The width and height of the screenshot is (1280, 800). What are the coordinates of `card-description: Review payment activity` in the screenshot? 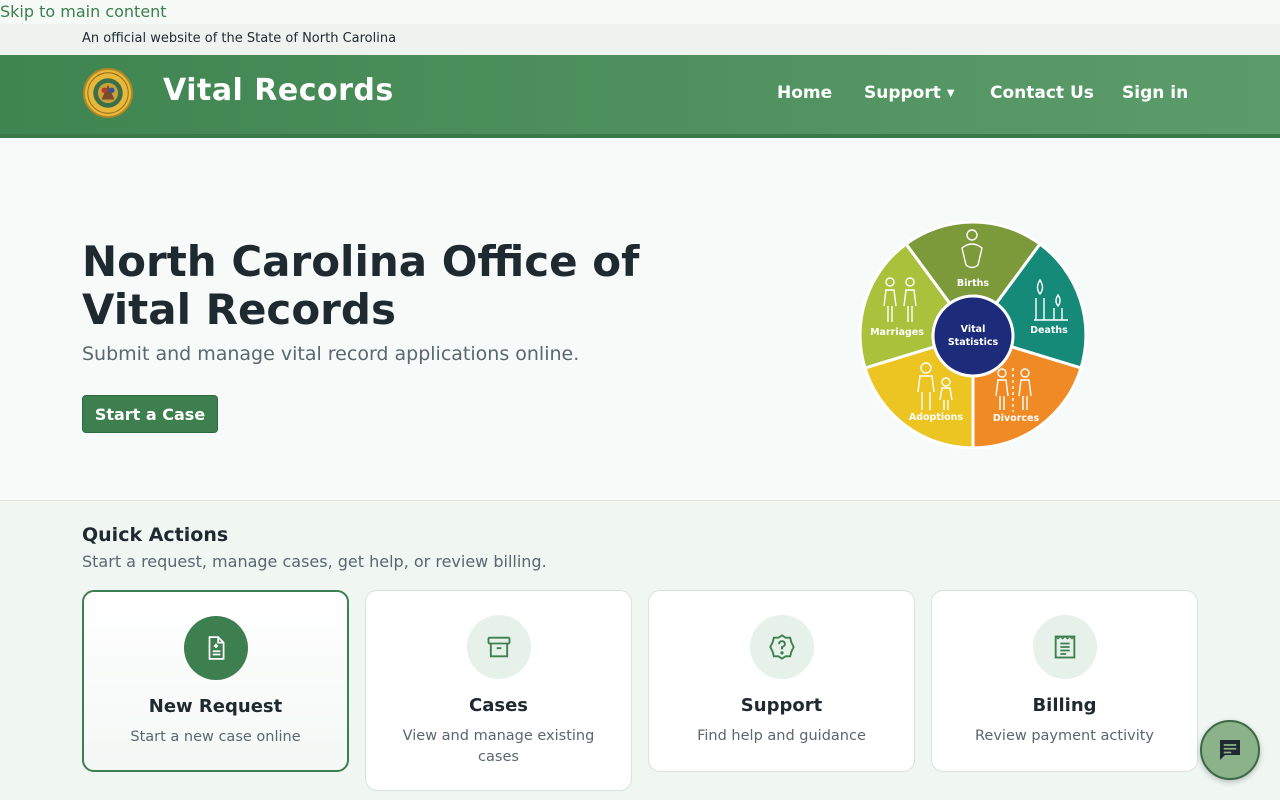 It's located at (1064, 736).